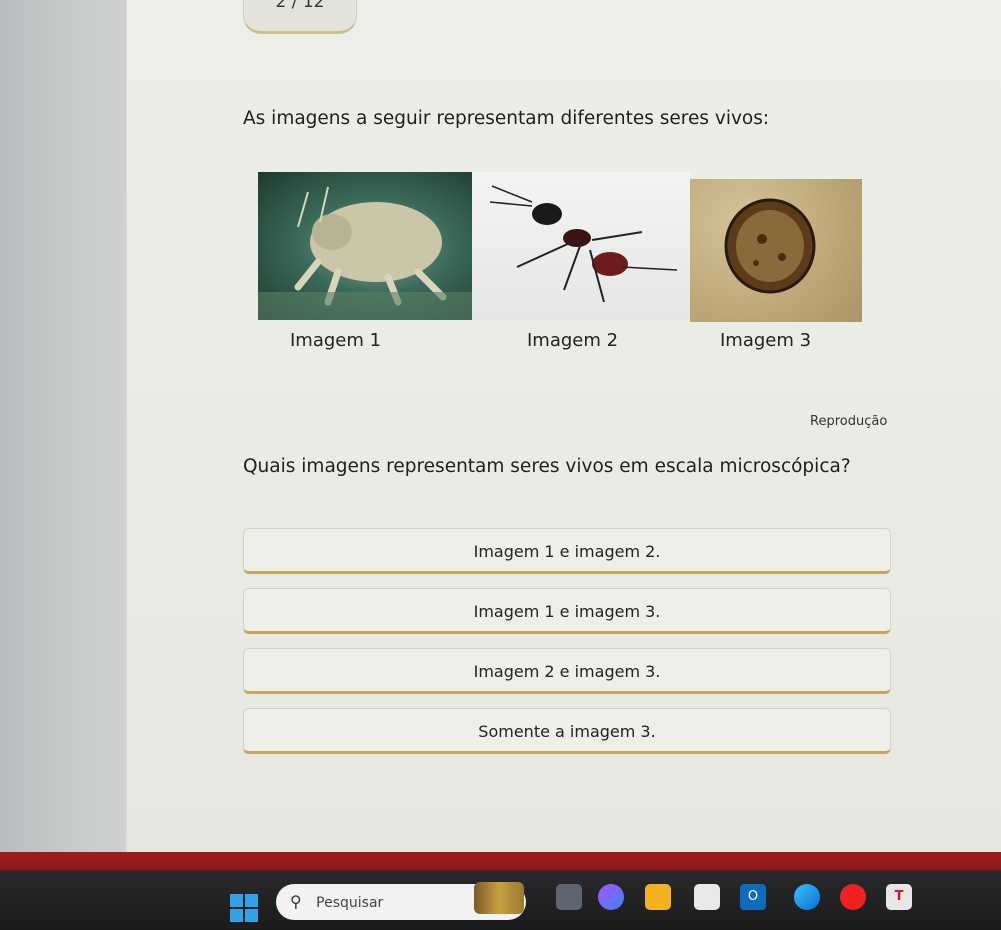 Image resolution: width=1001 pixels, height=930 pixels. Describe the element at coordinates (296, 901) in the screenshot. I see `search-icon: ⚲` at that location.